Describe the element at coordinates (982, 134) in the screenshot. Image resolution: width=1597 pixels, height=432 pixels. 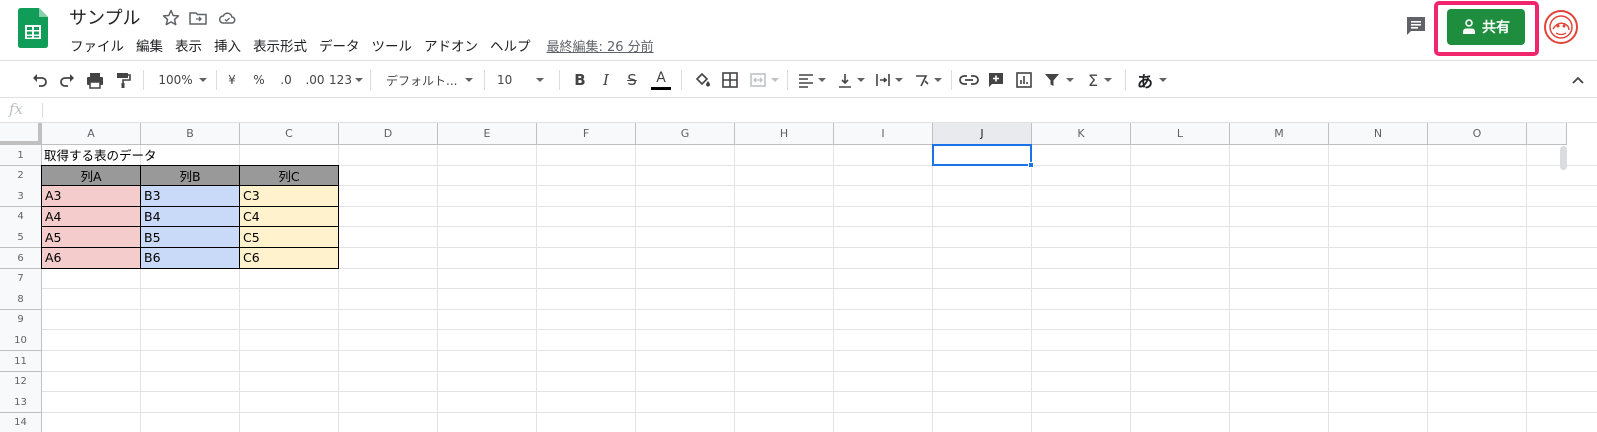
I see `column-header-J: J` at that location.